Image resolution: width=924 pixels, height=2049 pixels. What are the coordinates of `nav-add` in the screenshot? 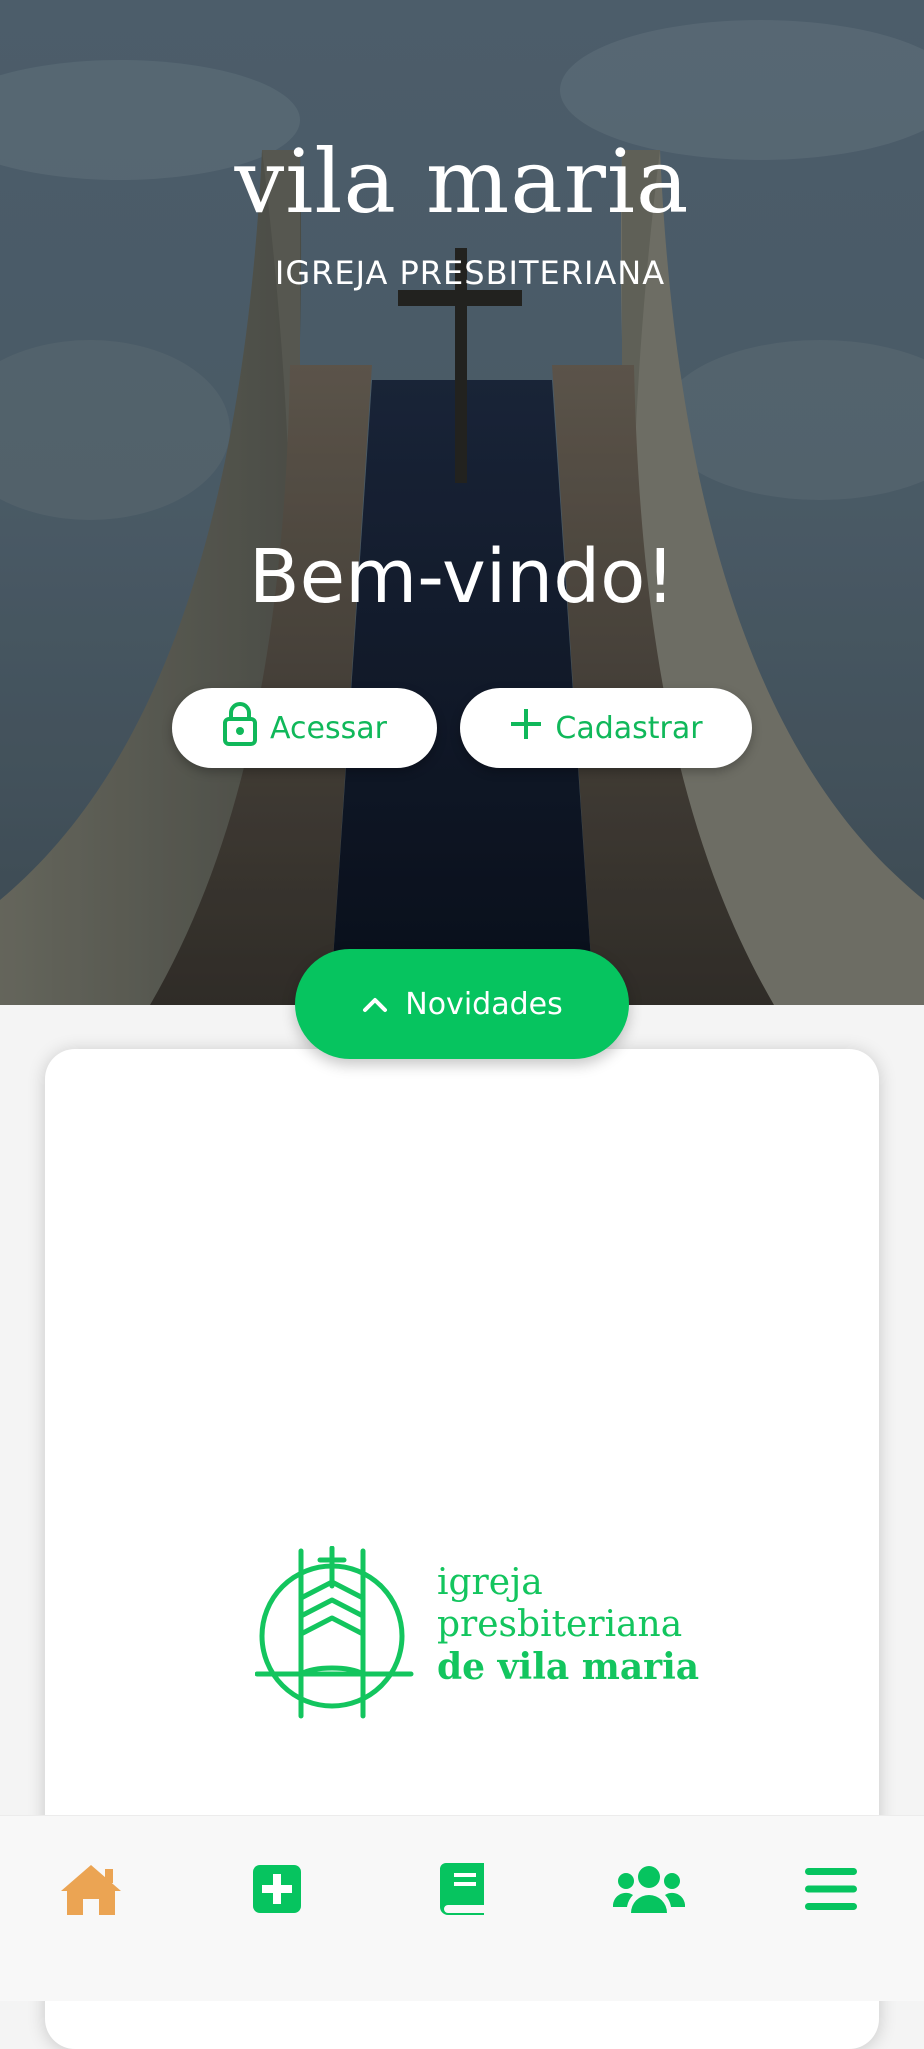 It's located at (277, 1891).